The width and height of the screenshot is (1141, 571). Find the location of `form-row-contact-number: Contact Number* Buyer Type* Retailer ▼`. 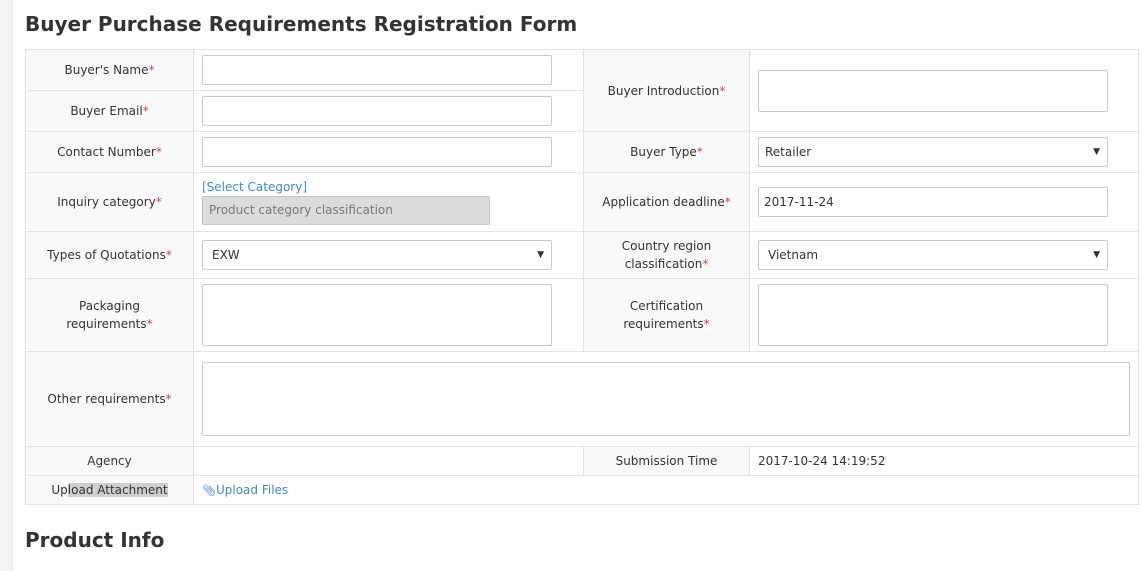

form-row-contact-number: Contact Number* Buyer Type* Retailer ▼ is located at coordinates (582, 152).